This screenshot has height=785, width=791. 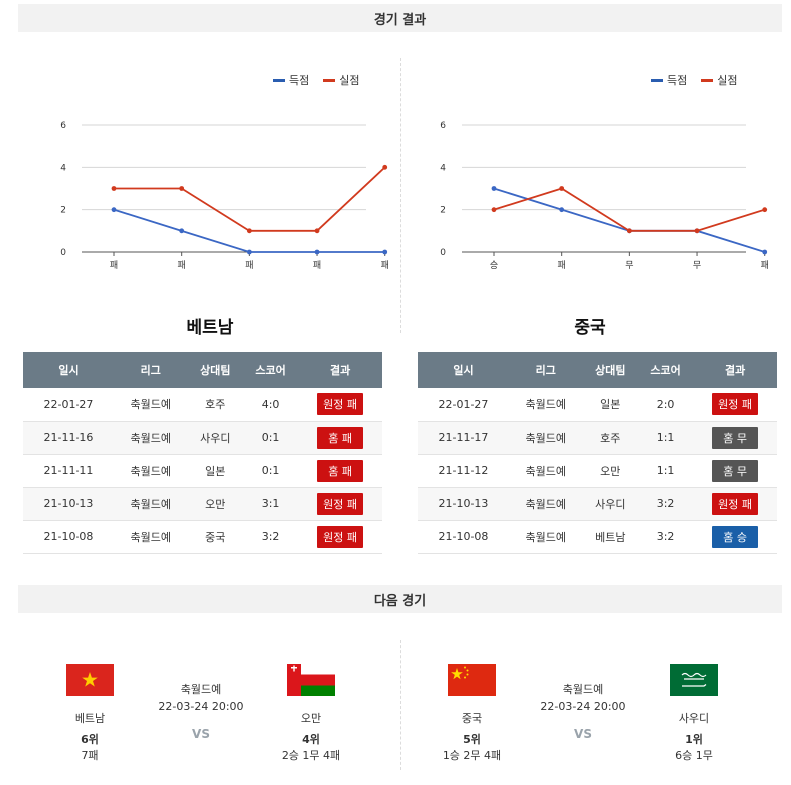 What do you see at coordinates (472, 718) in the screenshot?
I see `team-name: 중국` at bounding box center [472, 718].